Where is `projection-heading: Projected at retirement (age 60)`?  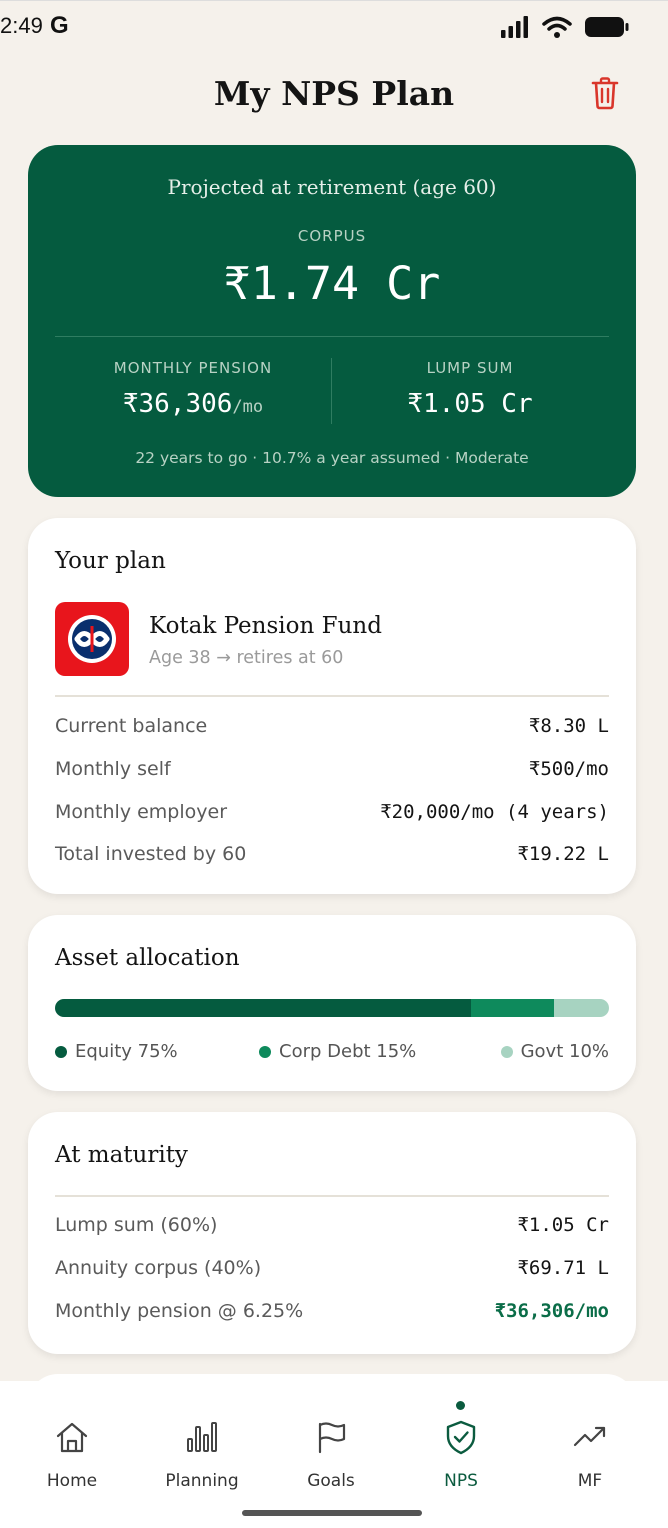
projection-heading: Projected at retirement (age 60) is located at coordinates (332, 187).